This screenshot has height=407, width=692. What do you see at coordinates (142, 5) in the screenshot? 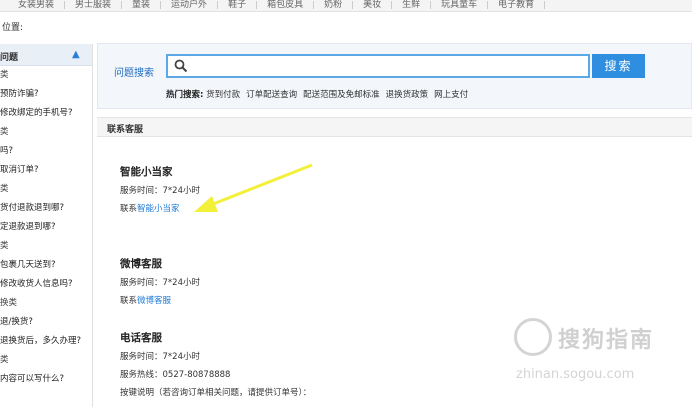
I see `top-nav-item: 童装` at bounding box center [142, 5].